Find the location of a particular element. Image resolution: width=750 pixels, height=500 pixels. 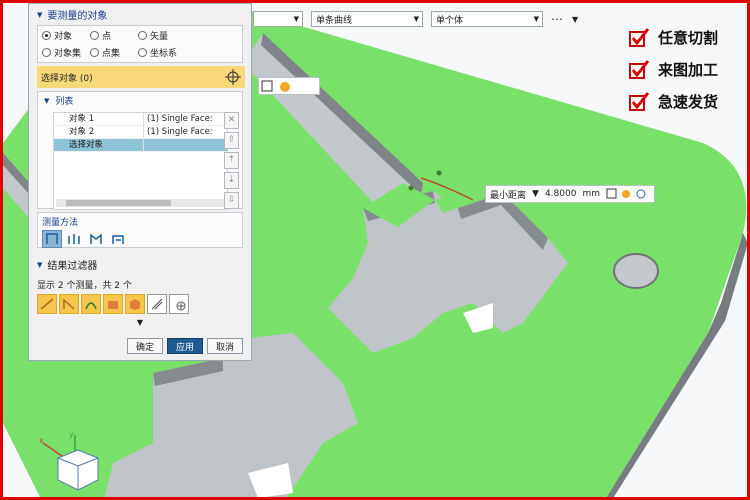

expand-more-icon: ▼ is located at coordinates (140, 322).